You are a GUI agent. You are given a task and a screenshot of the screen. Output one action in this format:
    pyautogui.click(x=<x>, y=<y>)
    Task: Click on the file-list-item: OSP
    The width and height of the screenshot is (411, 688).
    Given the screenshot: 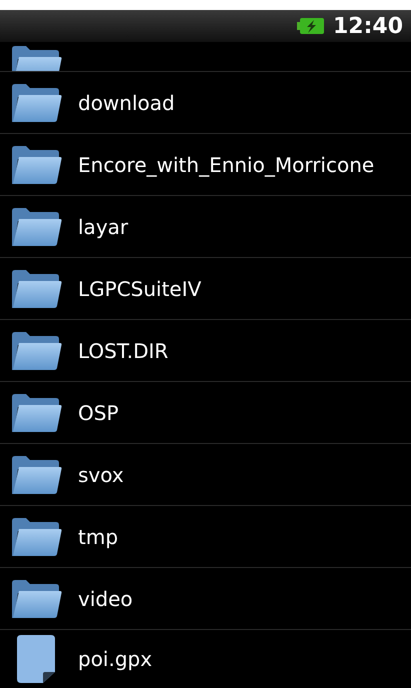 What is the action you would take?
    pyautogui.click(x=205, y=413)
    